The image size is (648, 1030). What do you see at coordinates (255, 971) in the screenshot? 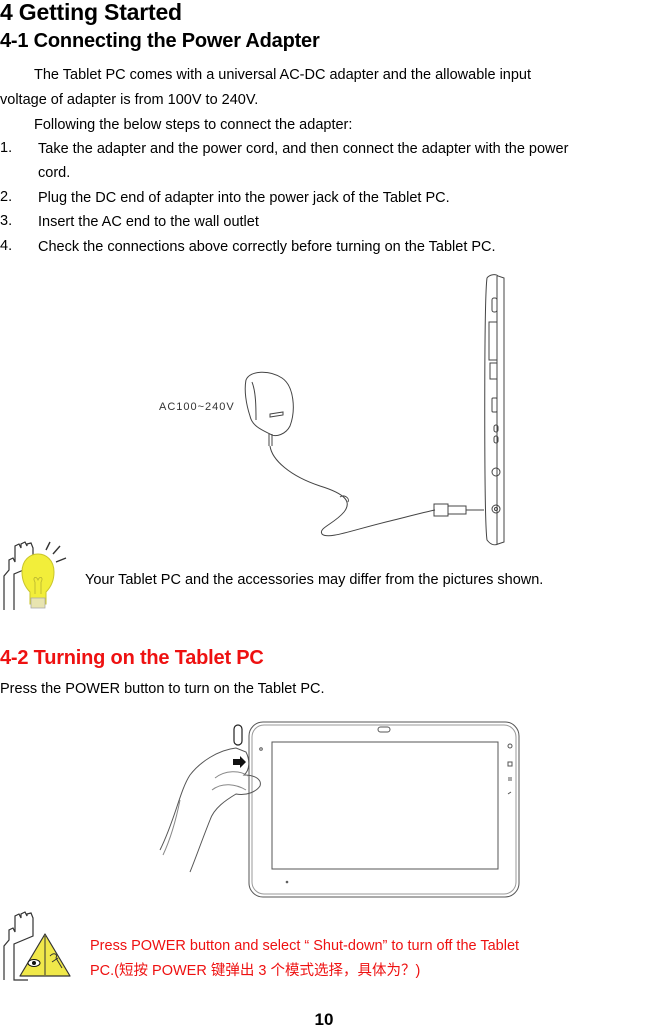
I see `warning-text-line2: PC.(短按 POWER 键弹出 3 个模式选择，具体为？)` at bounding box center [255, 971].